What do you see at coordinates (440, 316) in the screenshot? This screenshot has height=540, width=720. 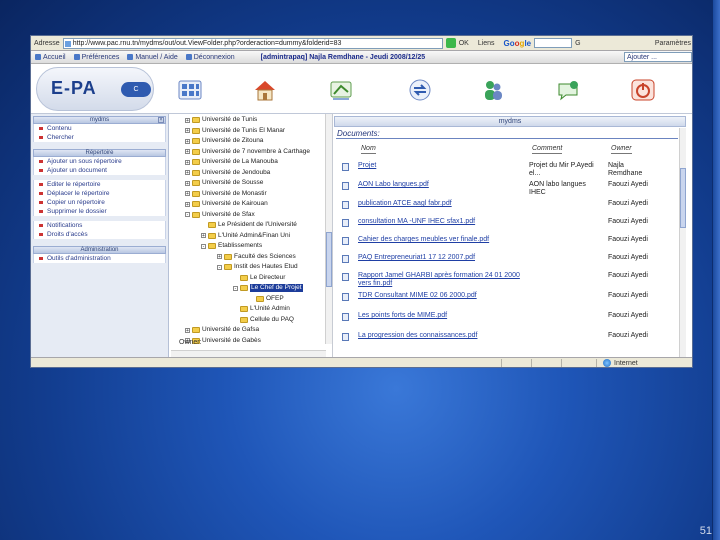 I see `document-link: Les points forts de MIME.pdf` at bounding box center [440, 316].